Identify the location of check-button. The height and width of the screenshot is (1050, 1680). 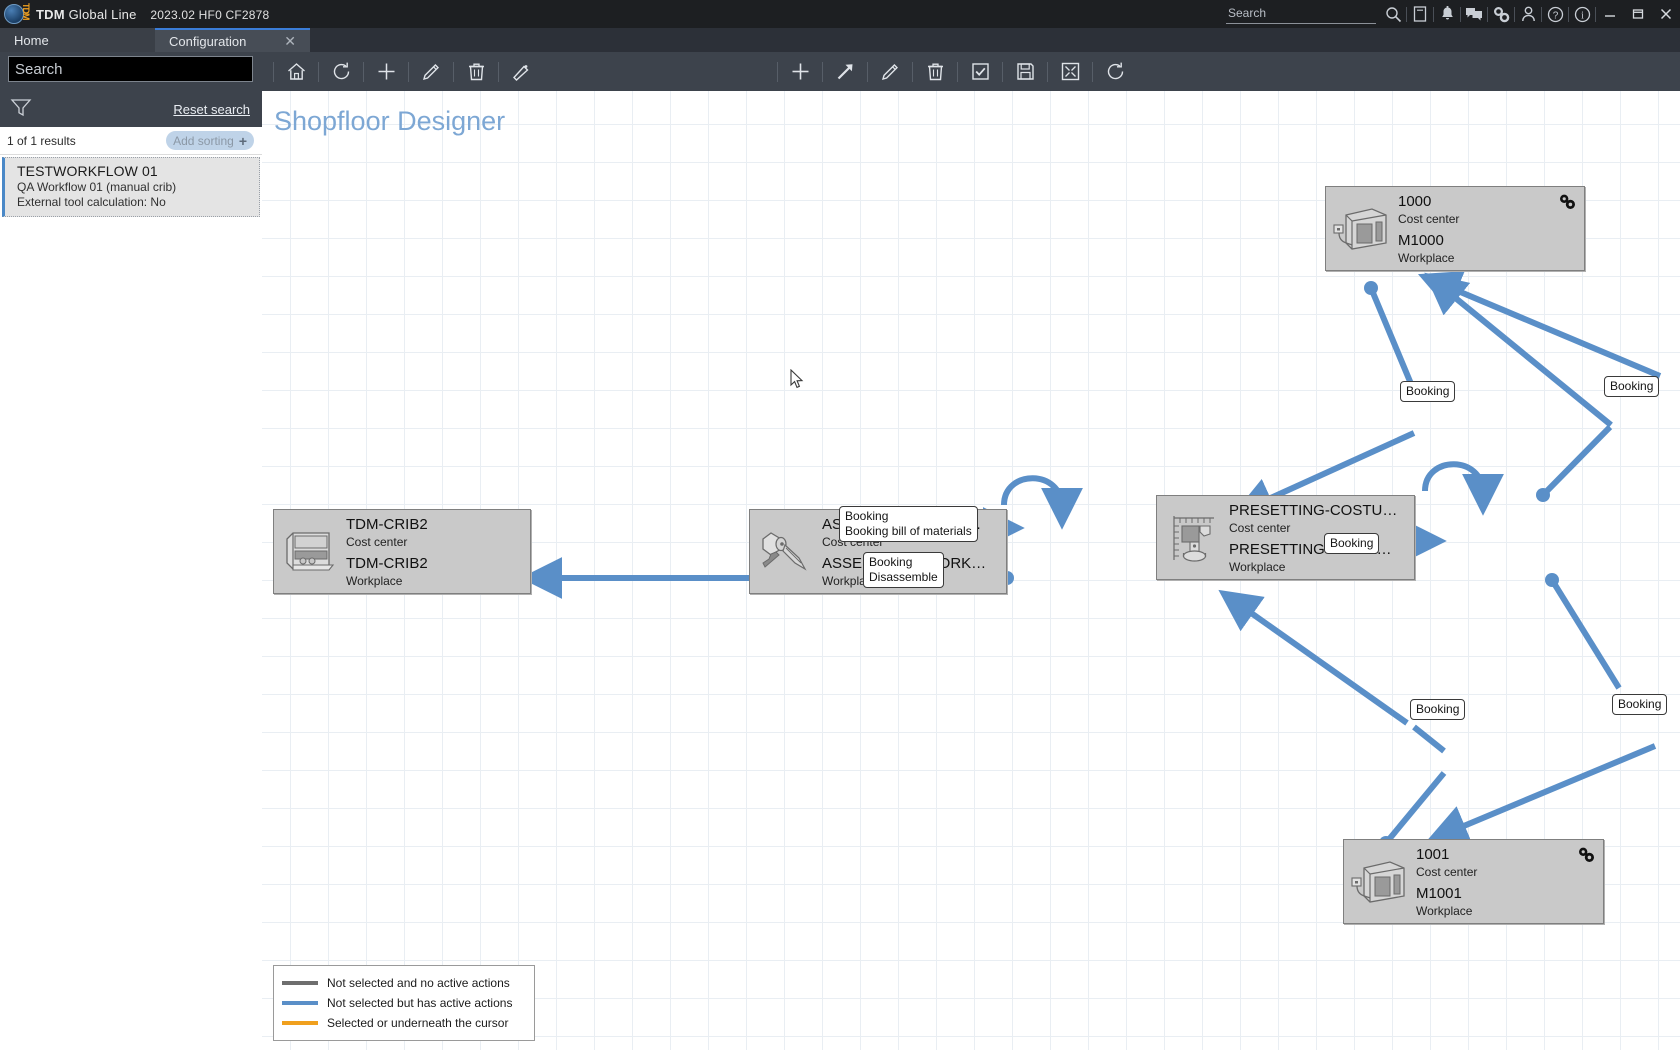
(980, 71).